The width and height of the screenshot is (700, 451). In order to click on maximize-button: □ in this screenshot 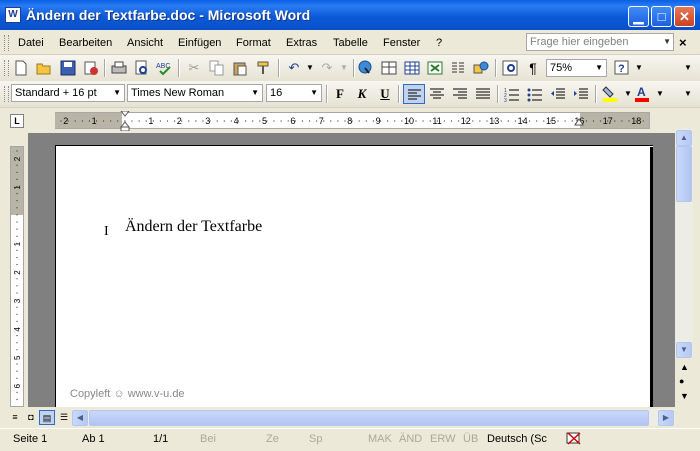, I will do `click(661, 16)`.